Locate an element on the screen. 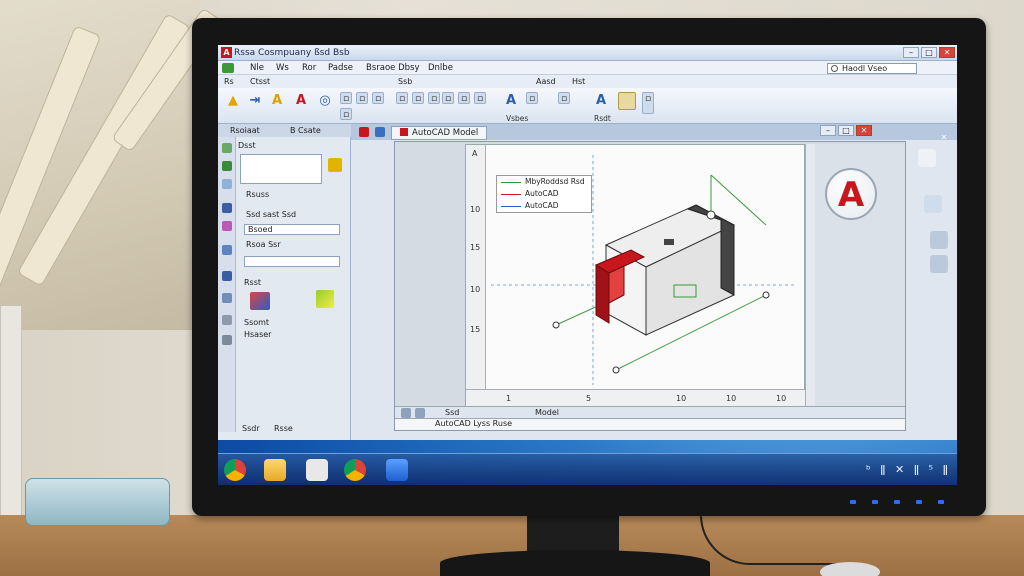  autocad-text-icon: A is located at coordinates (301, 101).